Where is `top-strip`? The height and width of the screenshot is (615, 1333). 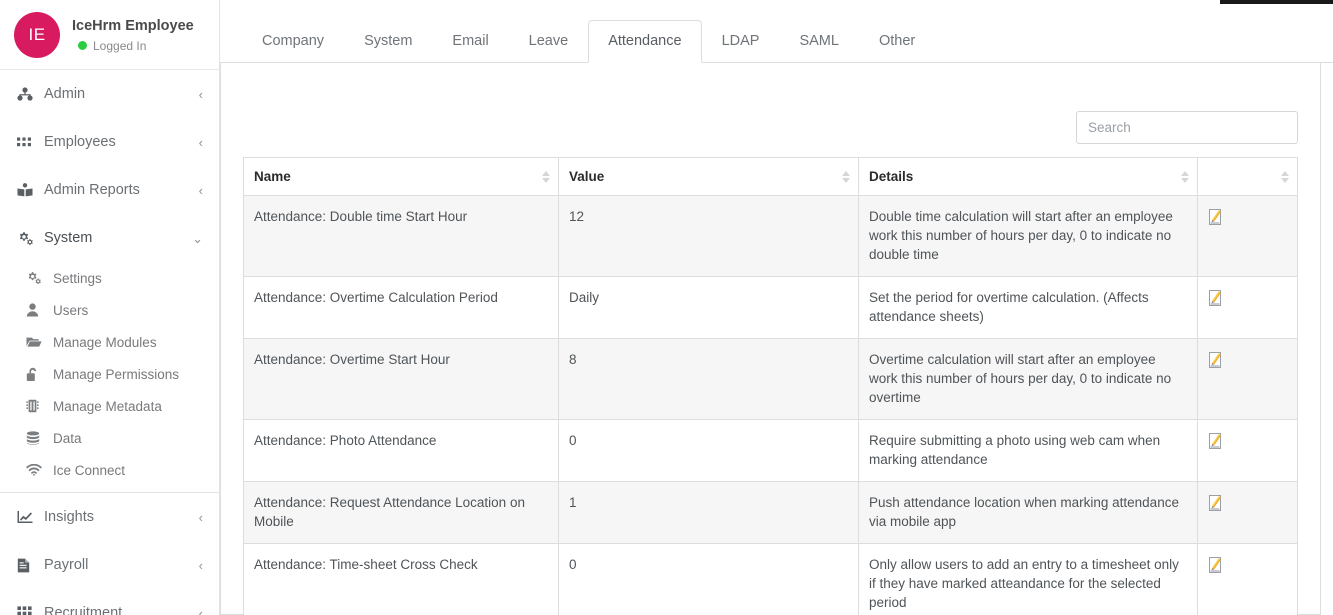
top-strip is located at coordinates (1276, 2).